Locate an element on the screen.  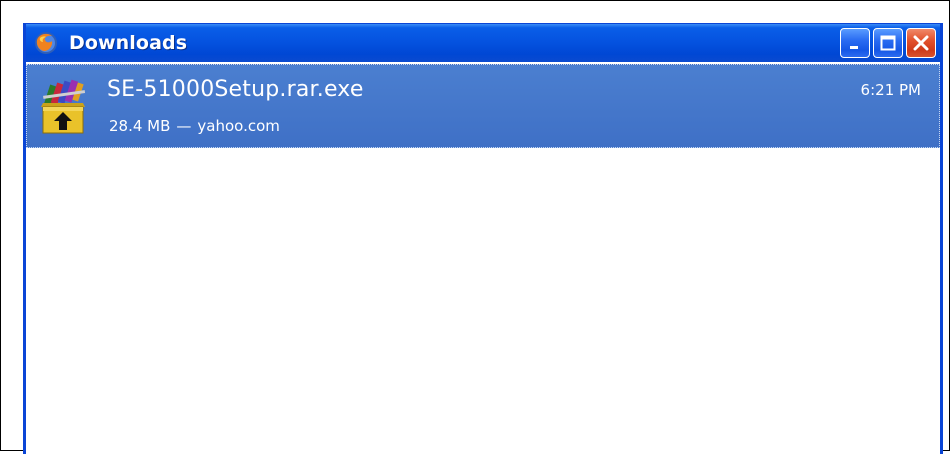
download-filename: SE-51000Setup.rar.exe is located at coordinates (235, 89).